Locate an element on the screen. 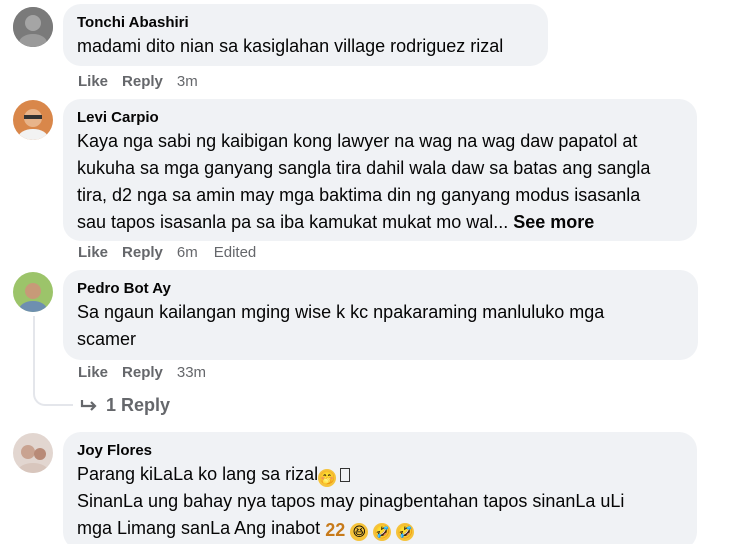  timestamp: 3m is located at coordinates (187, 81).